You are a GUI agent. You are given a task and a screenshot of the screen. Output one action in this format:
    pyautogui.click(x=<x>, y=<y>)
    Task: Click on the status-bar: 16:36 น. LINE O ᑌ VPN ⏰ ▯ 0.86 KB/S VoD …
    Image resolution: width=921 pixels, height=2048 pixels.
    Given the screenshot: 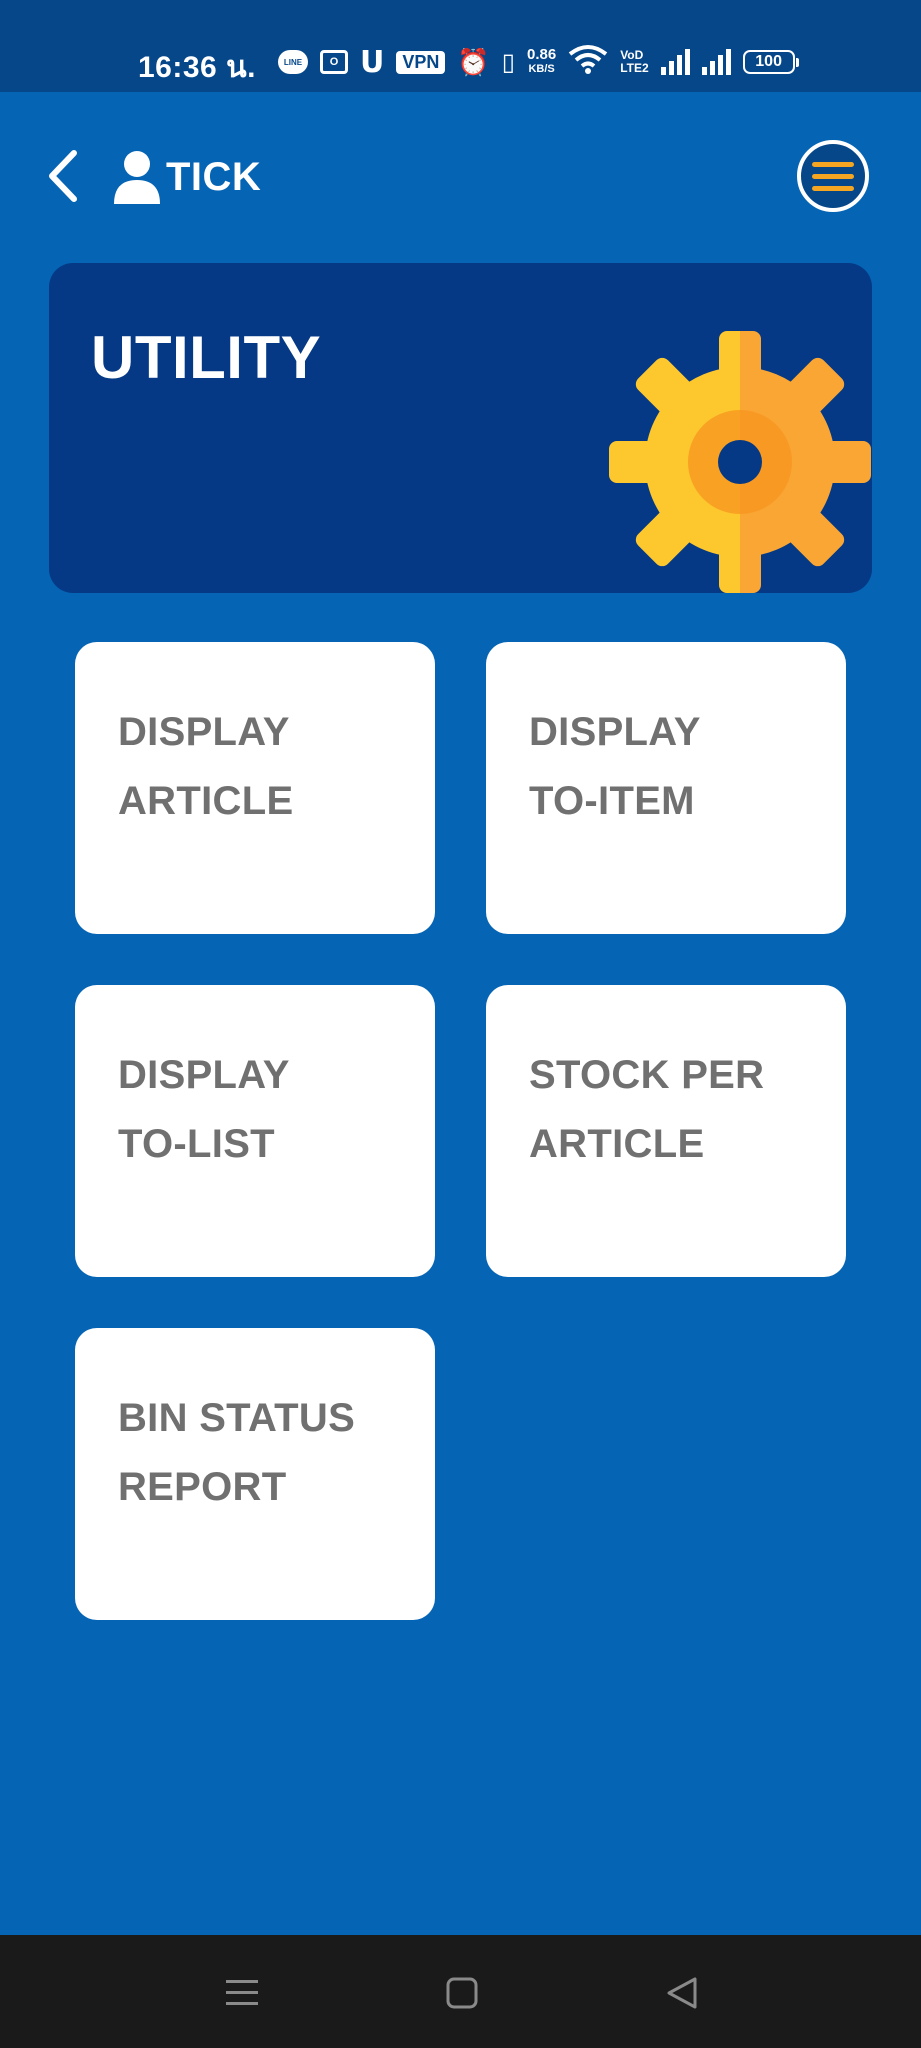 What is the action you would take?
    pyautogui.click(x=460, y=46)
    